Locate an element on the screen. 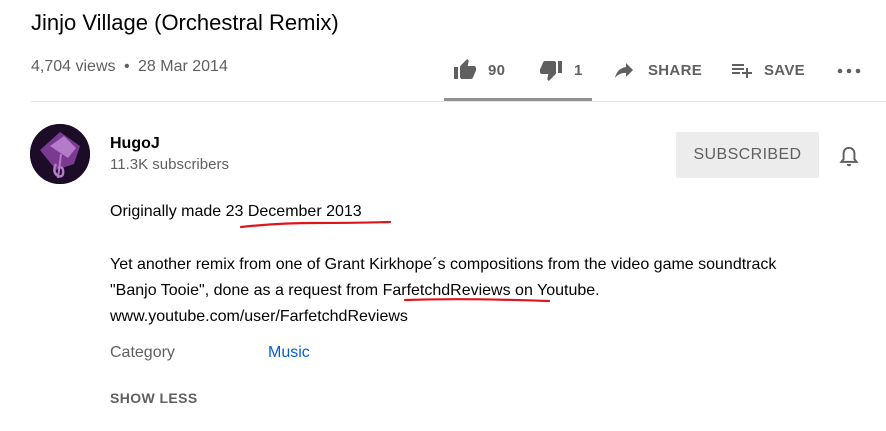 Image resolution: width=886 pixels, height=431 pixels. share-button: SHARE is located at coordinates (657, 70).